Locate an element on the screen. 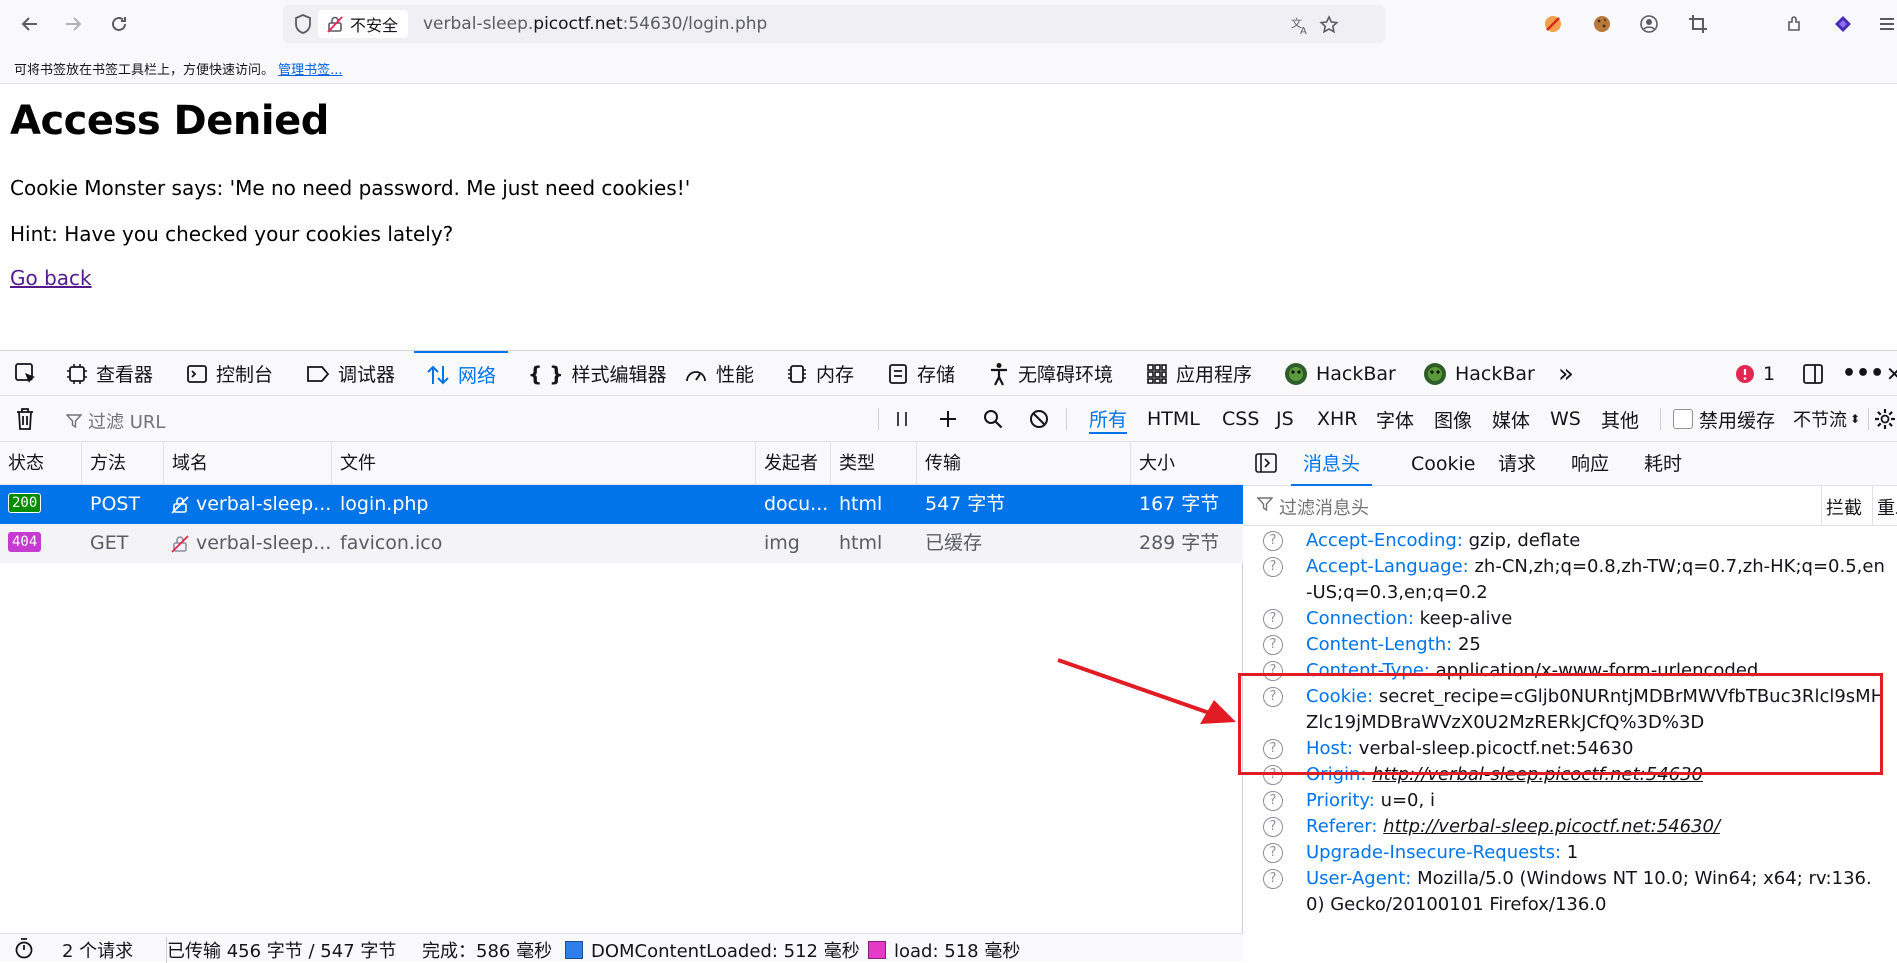  size-cell: 289 字节 is located at coordinates (1179, 543).